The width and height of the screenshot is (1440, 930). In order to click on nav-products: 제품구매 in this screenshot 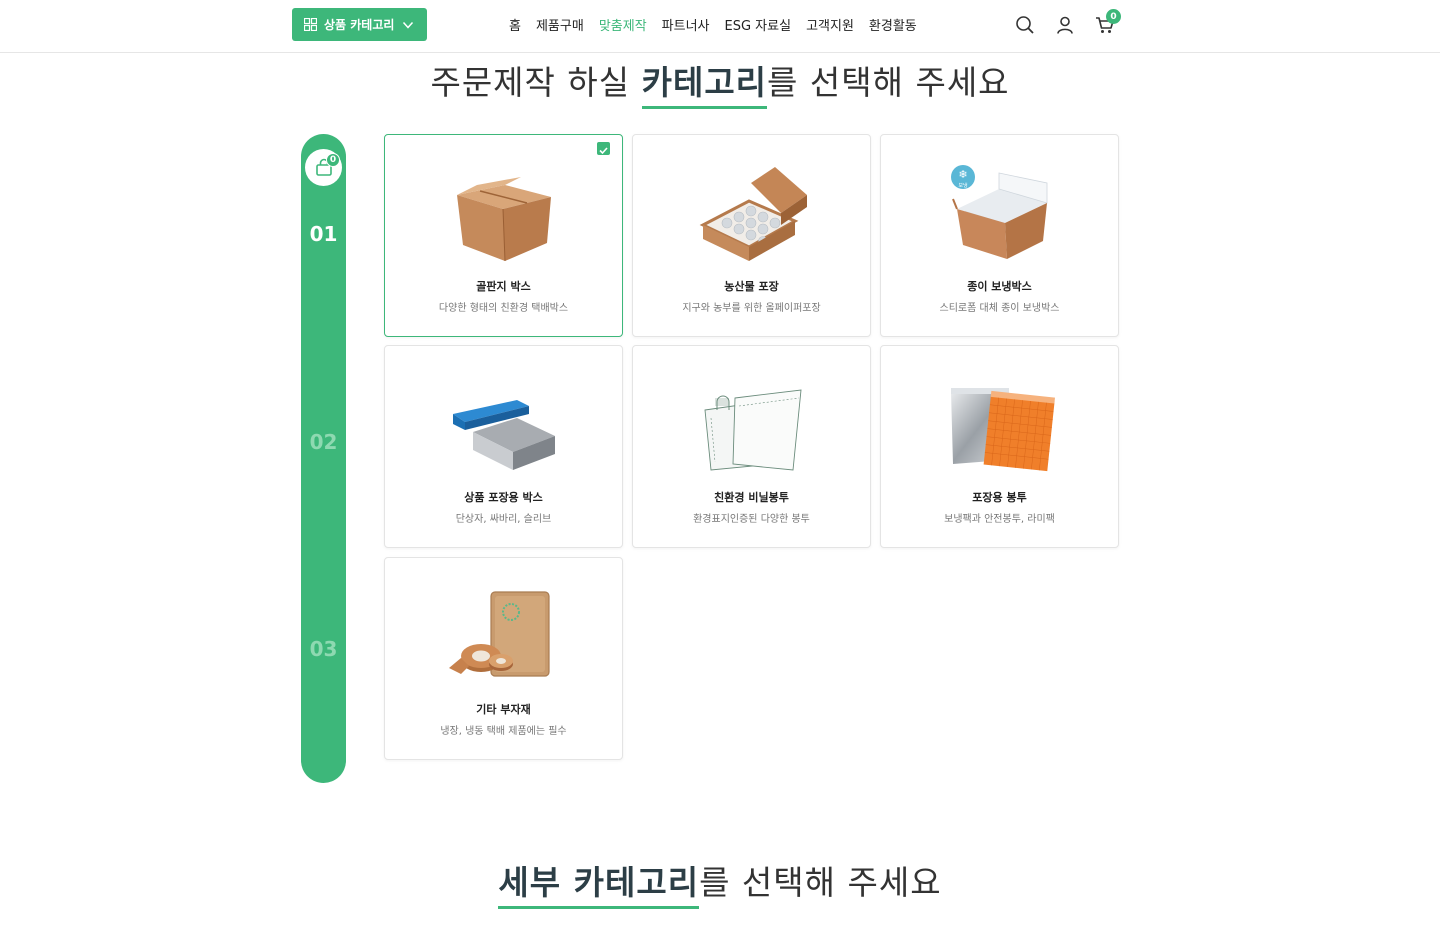, I will do `click(560, 24)`.